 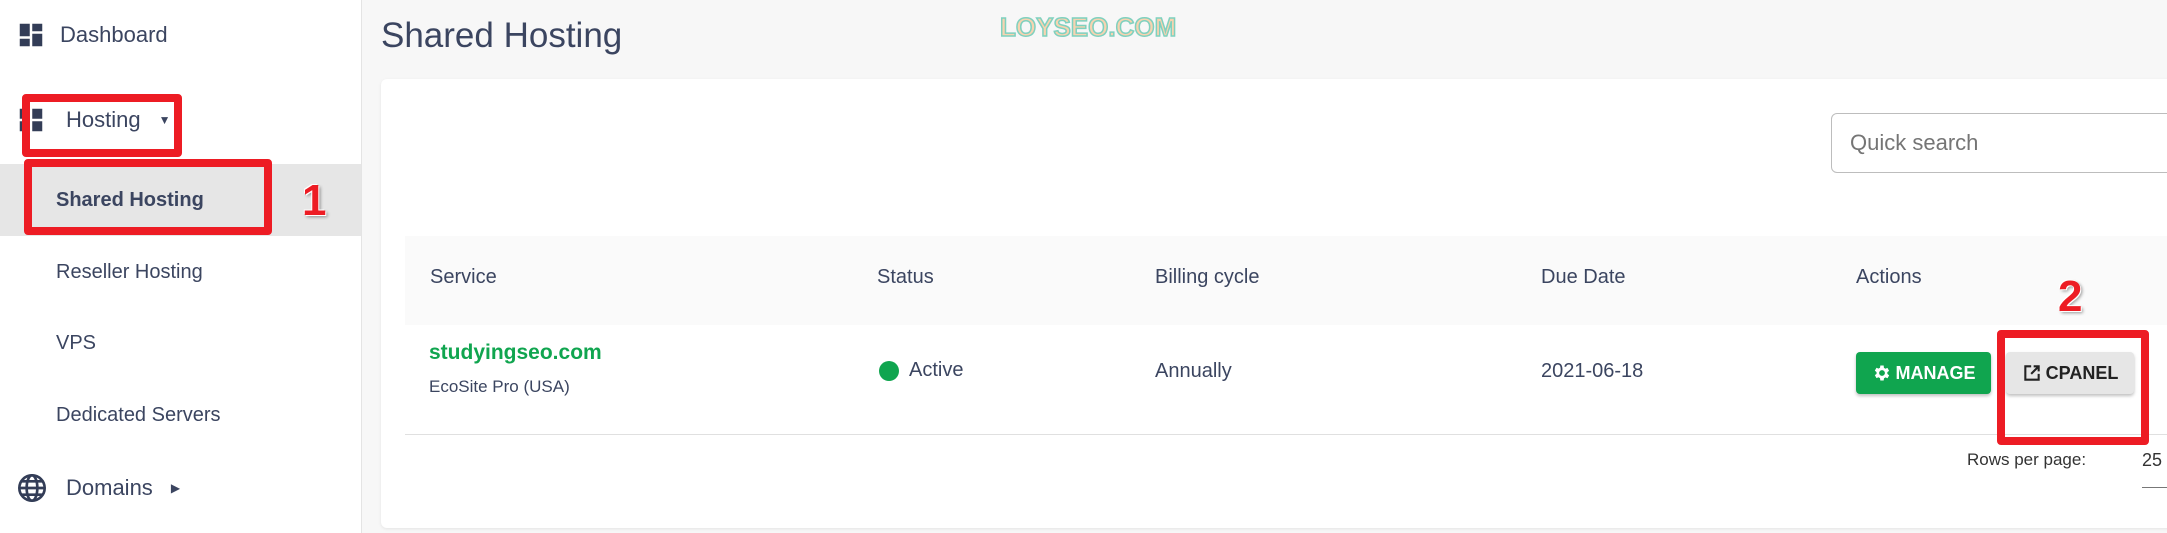 What do you see at coordinates (109, 487) in the screenshot?
I see `sidebar-item-label: Domains` at bounding box center [109, 487].